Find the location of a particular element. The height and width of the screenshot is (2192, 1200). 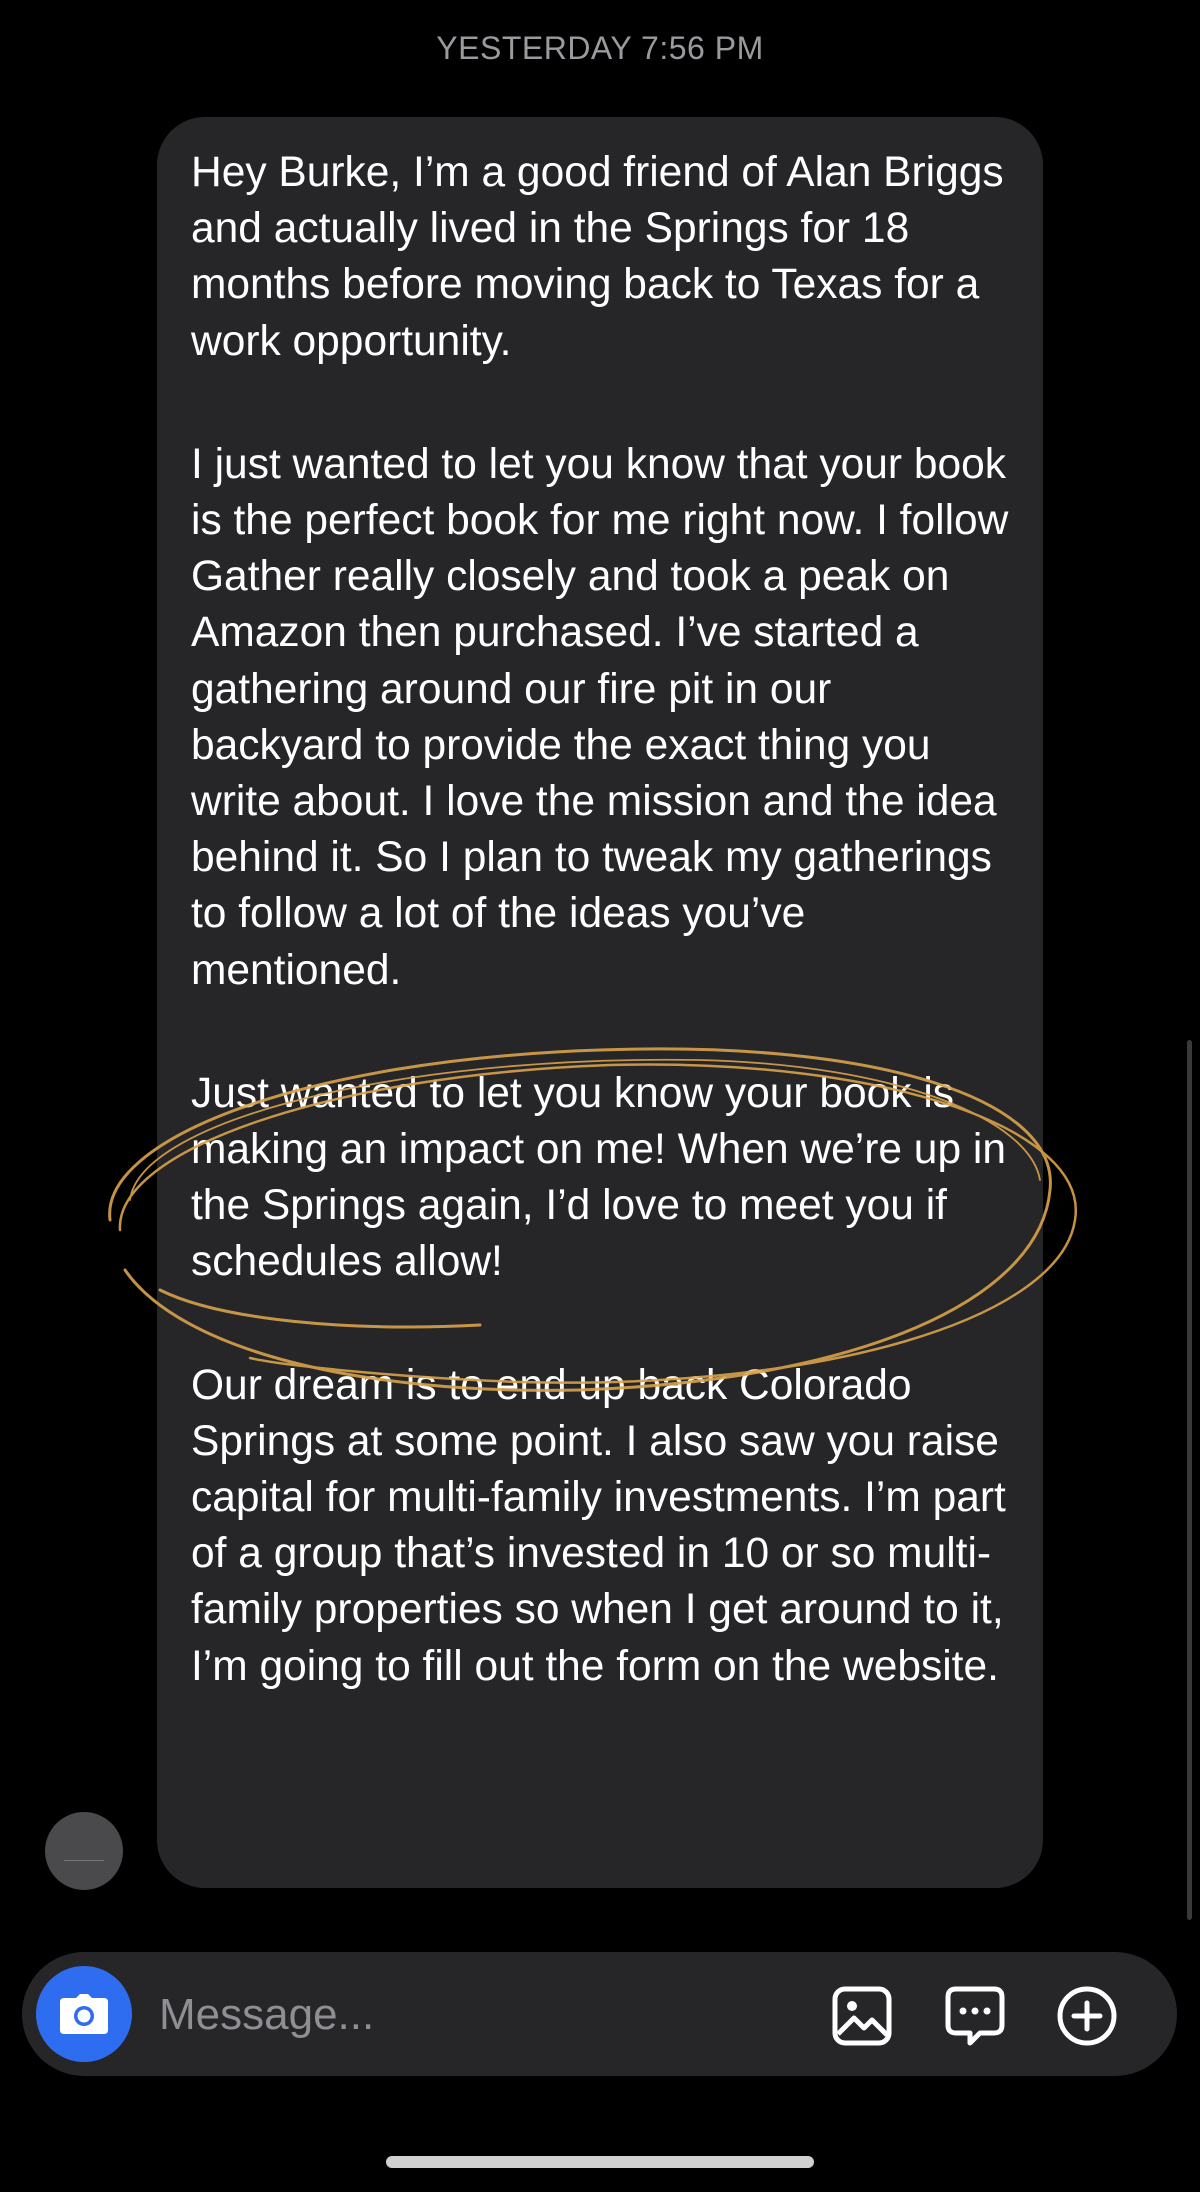

message-timestamp: YESTERDAY 7:56 PM is located at coordinates (600, 48).